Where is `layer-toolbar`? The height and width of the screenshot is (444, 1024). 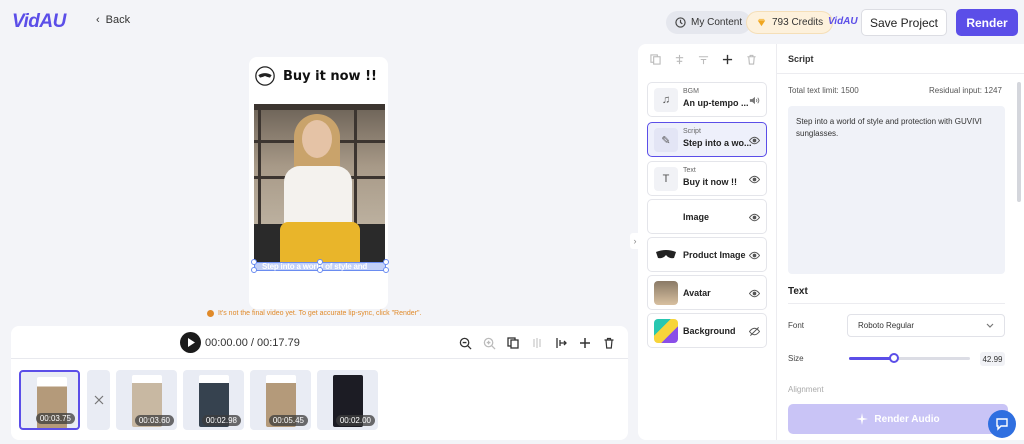
layer-toolbar is located at coordinates (708, 59).